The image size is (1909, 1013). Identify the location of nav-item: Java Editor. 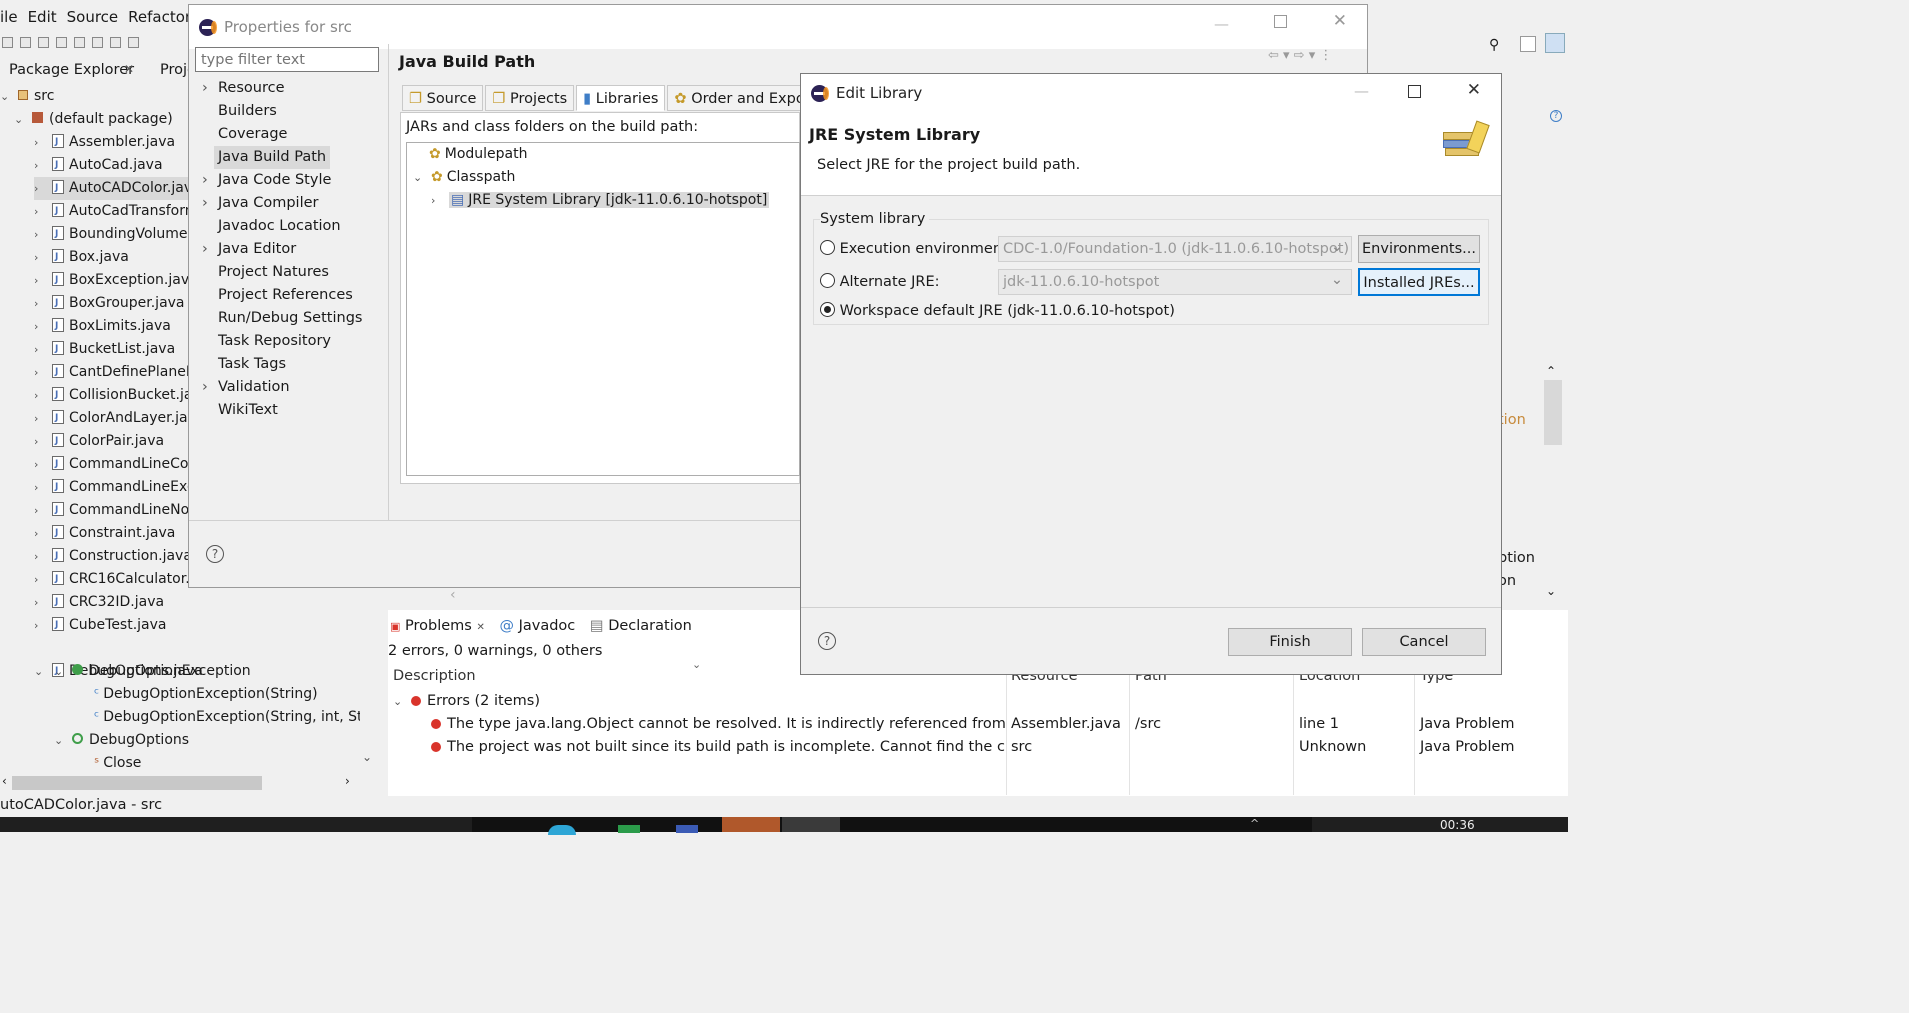
(257, 249).